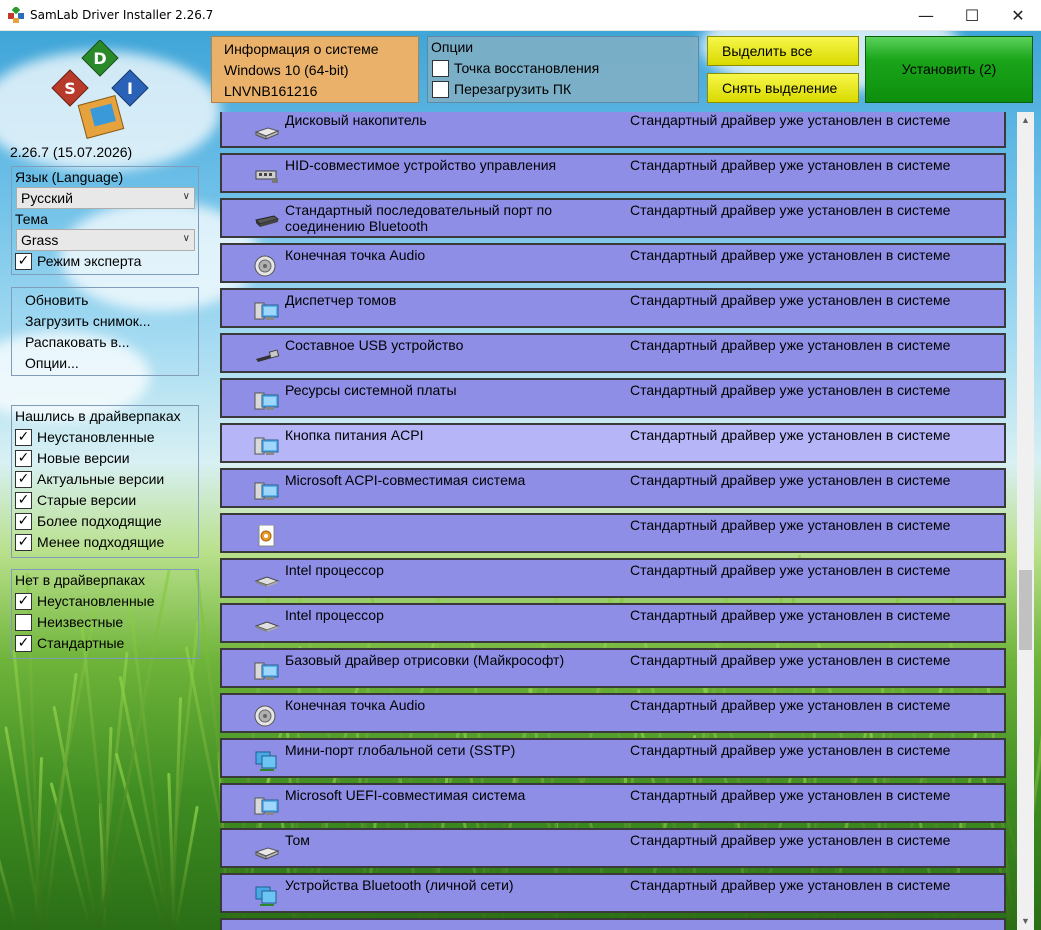  I want to click on found-checkbox-0: ✓, so click(23, 437).